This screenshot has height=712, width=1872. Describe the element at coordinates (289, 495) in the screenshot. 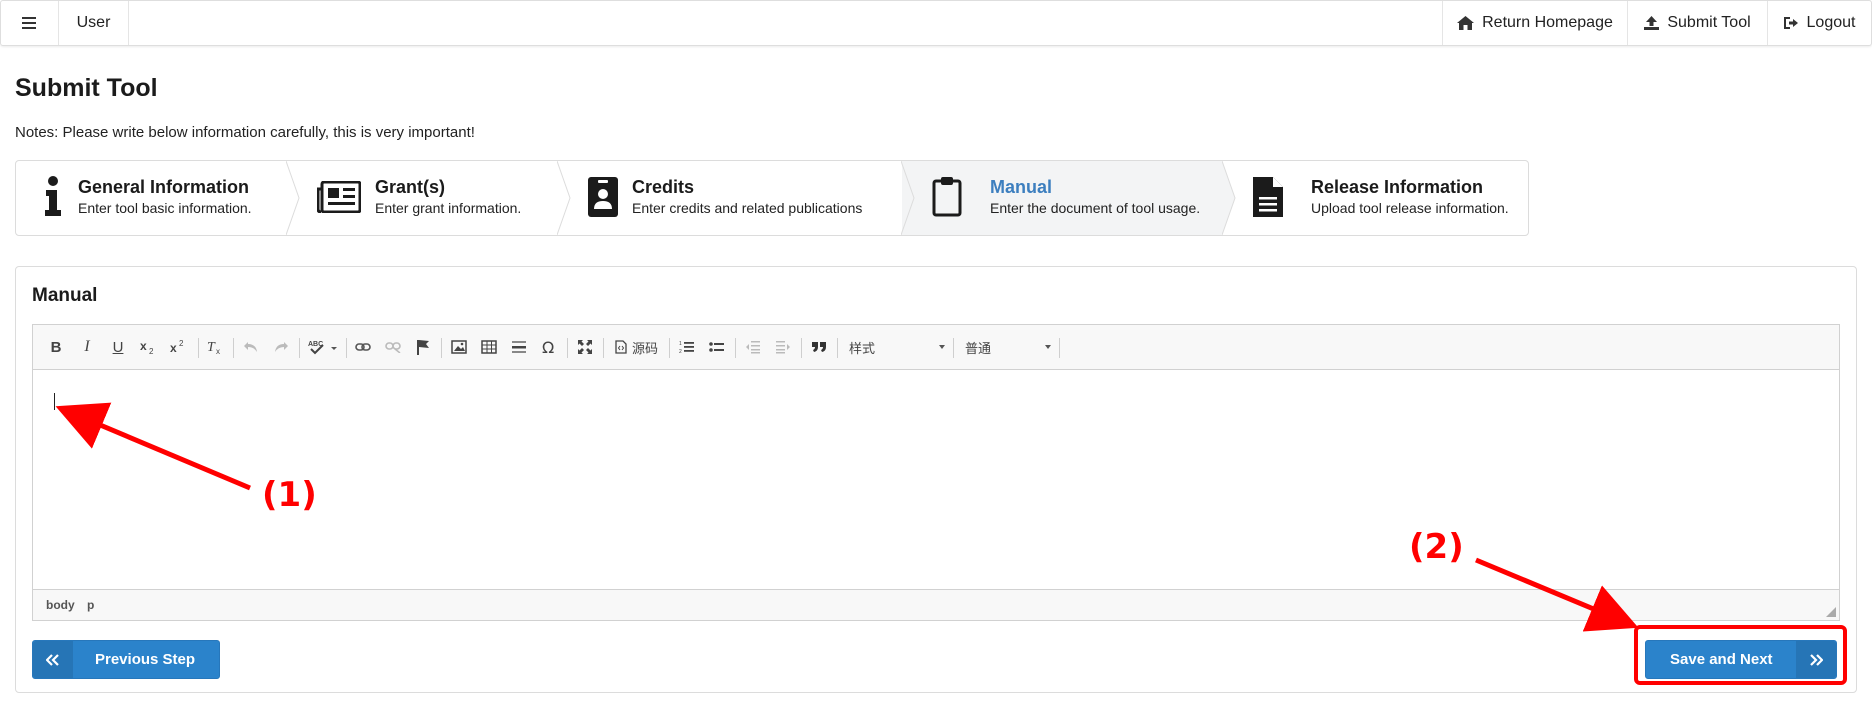

I see `annotation-label-1: (1)` at that location.